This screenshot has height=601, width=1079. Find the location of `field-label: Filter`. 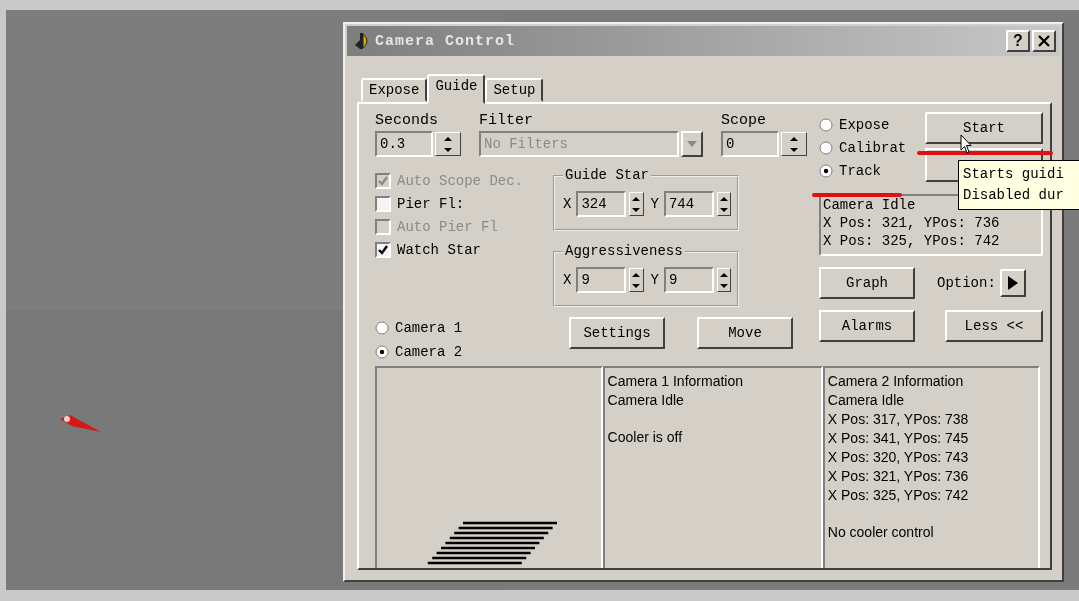

field-label: Filter is located at coordinates (506, 120).